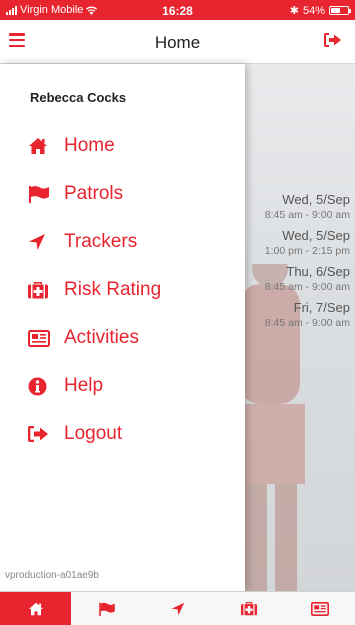  I want to click on battery-icon, so click(340, 10).